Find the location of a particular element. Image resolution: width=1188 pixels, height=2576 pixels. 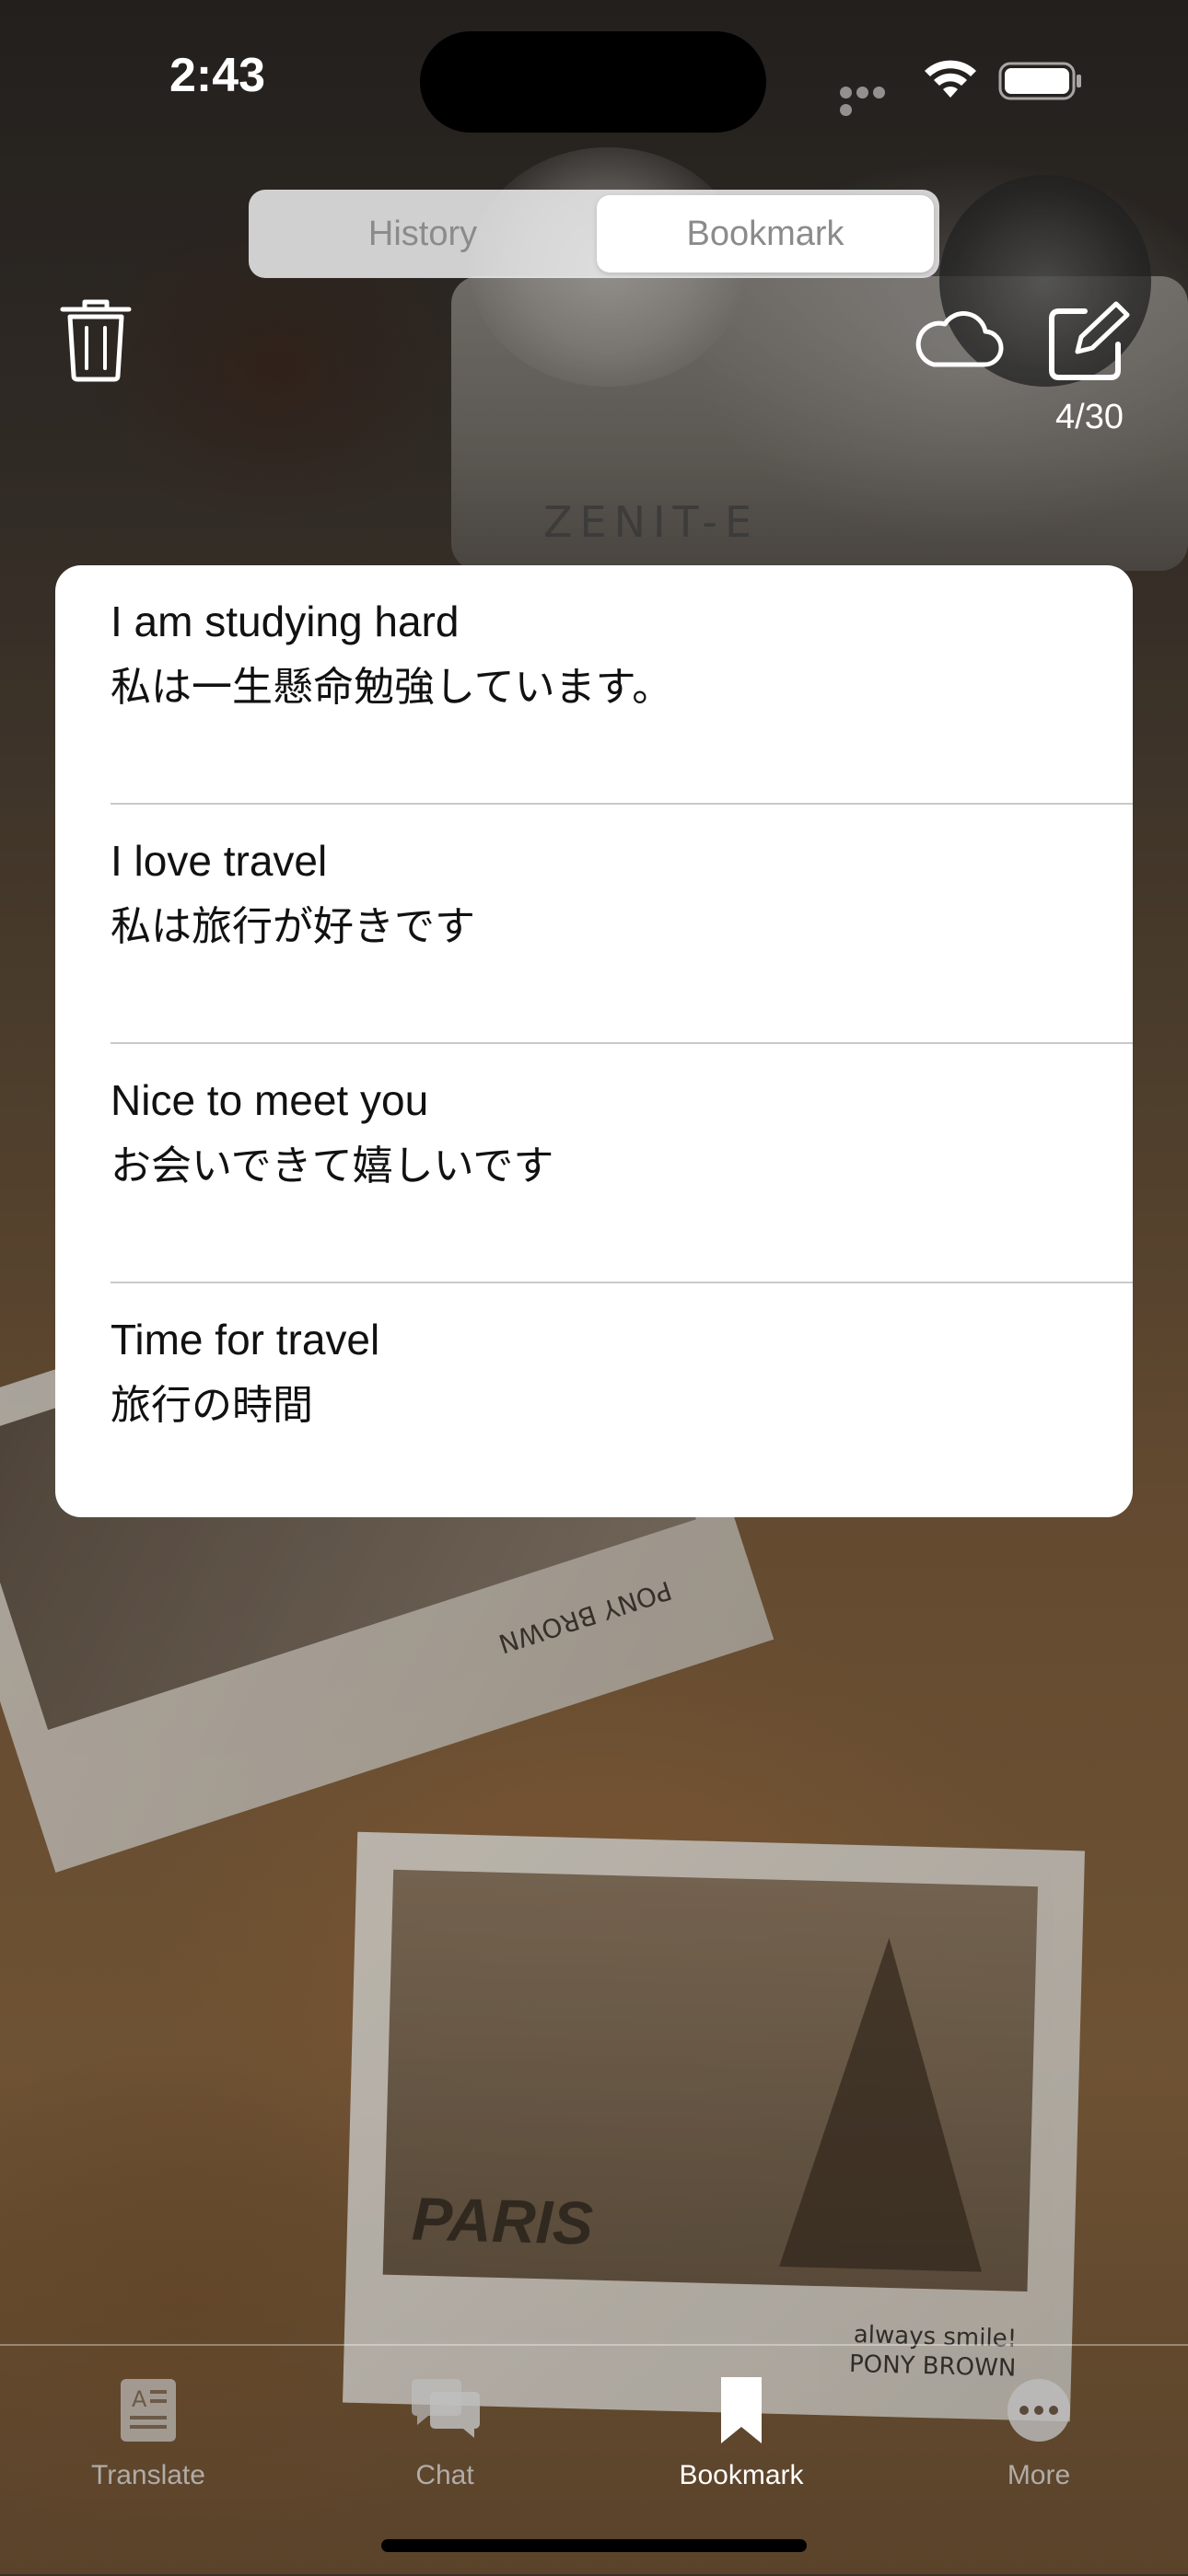

status-time: 2:43 is located at coordinates (218, 75).